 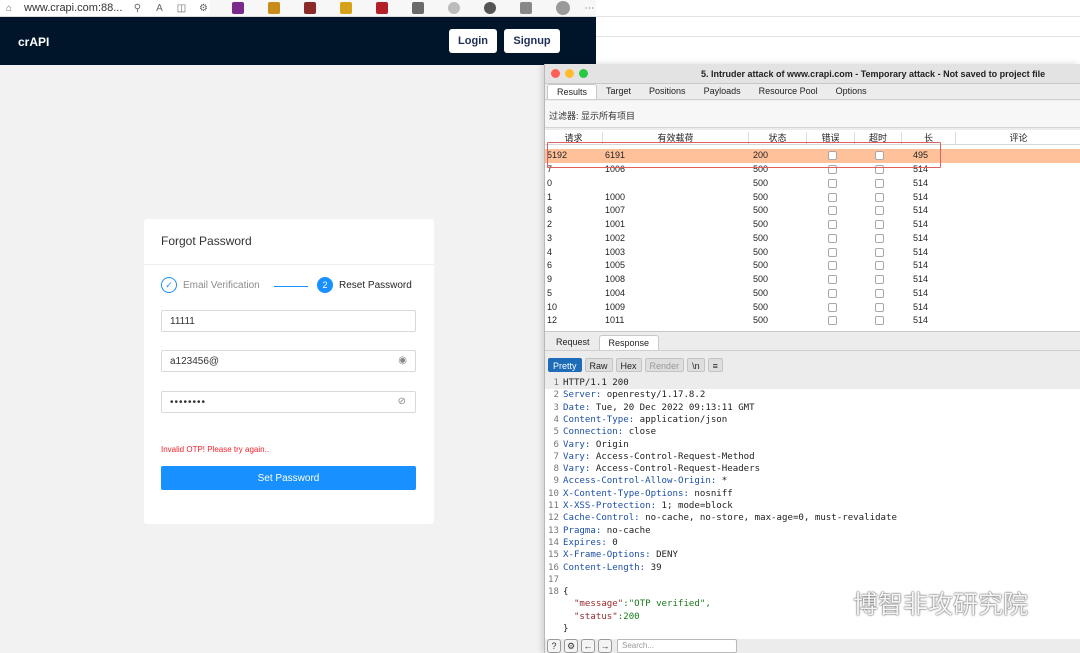 I want to click on table-row: 12 1011 500 514, so click(x=812, y=321).